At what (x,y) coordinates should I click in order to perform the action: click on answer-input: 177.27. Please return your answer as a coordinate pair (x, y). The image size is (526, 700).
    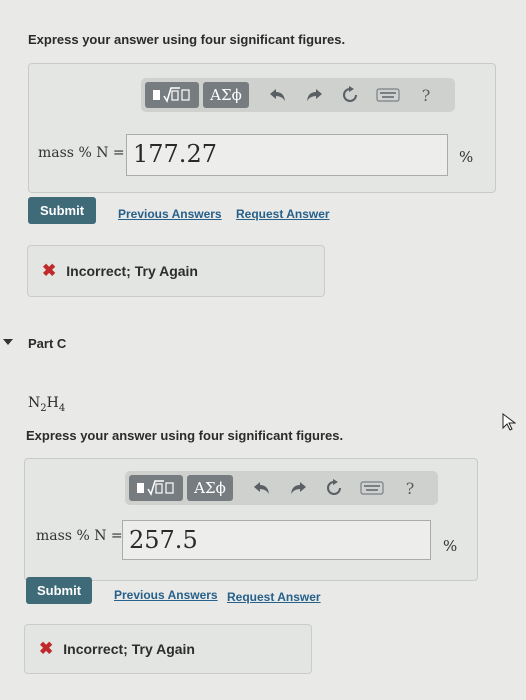
    Looking at the image, I should click on (287, 155).